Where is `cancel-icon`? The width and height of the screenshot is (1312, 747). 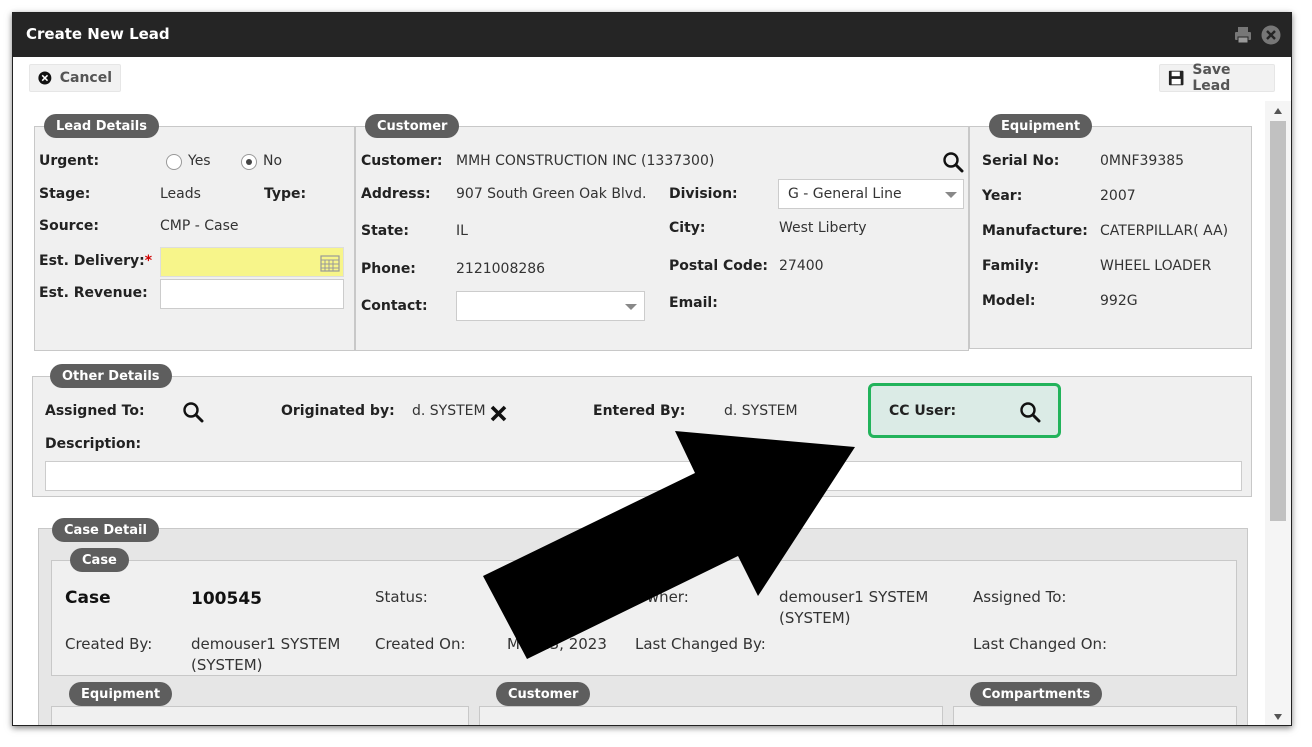
cancel-icon is located at coordinates (45, 78).